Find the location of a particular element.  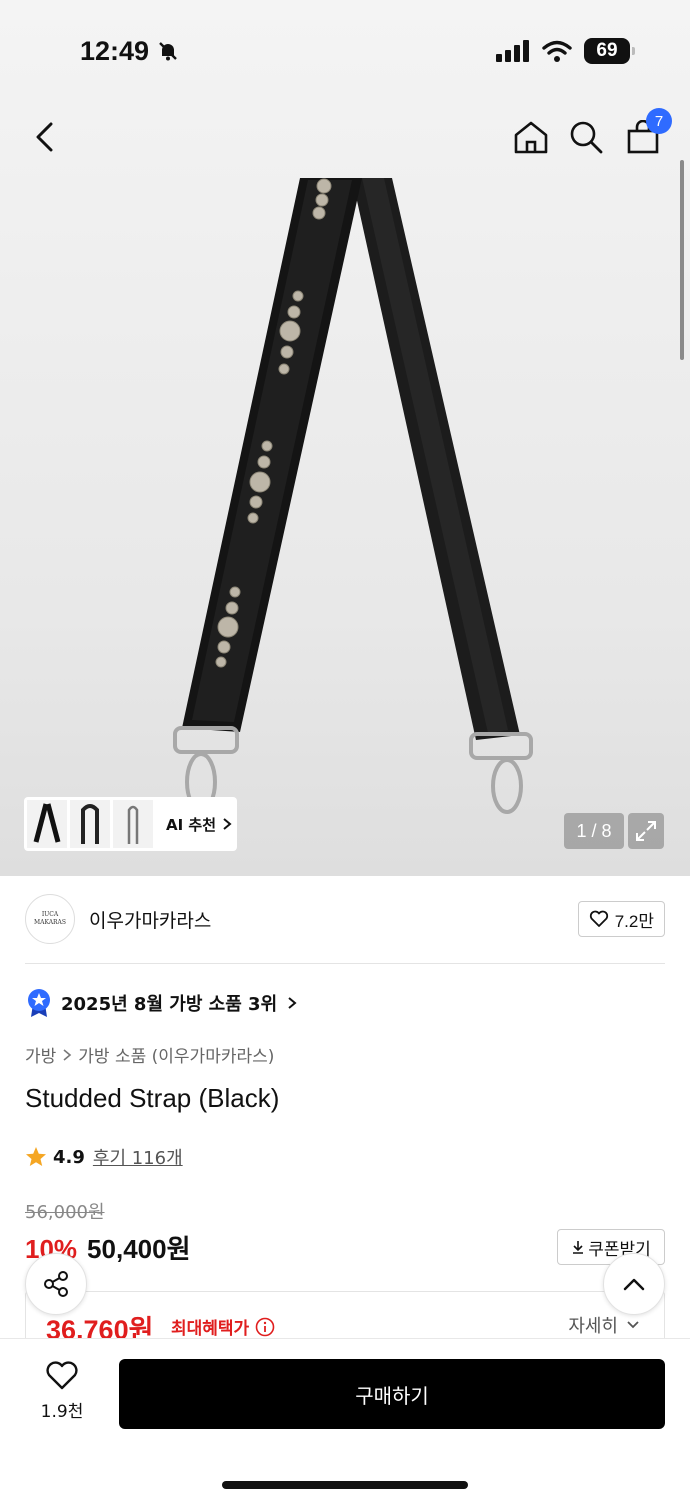

status-time: 12:49 is located at coordinates (115, 50).